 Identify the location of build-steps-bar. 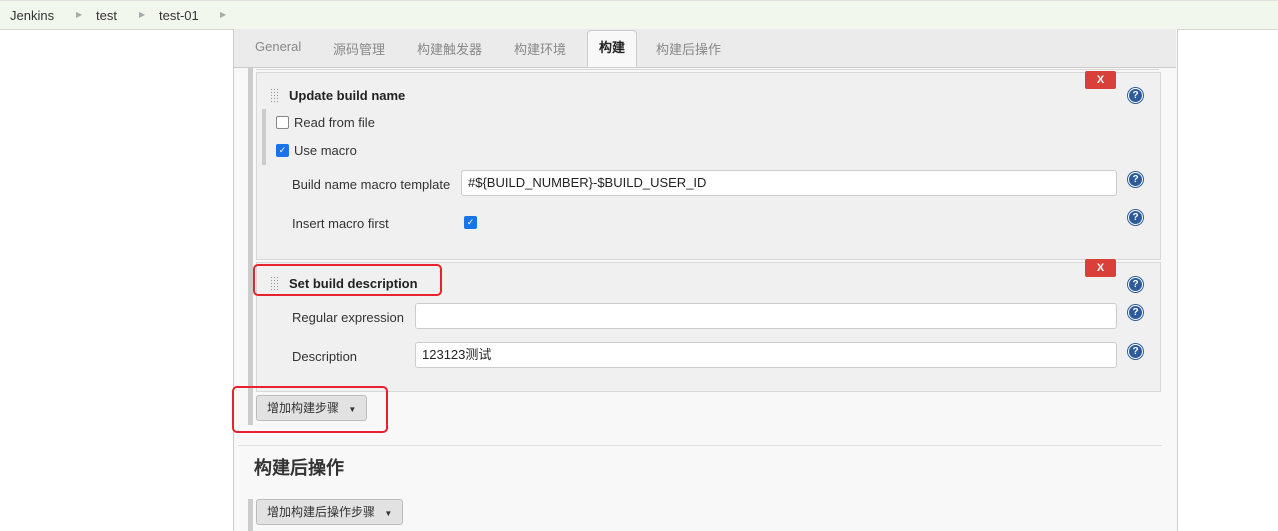
(250, 246).